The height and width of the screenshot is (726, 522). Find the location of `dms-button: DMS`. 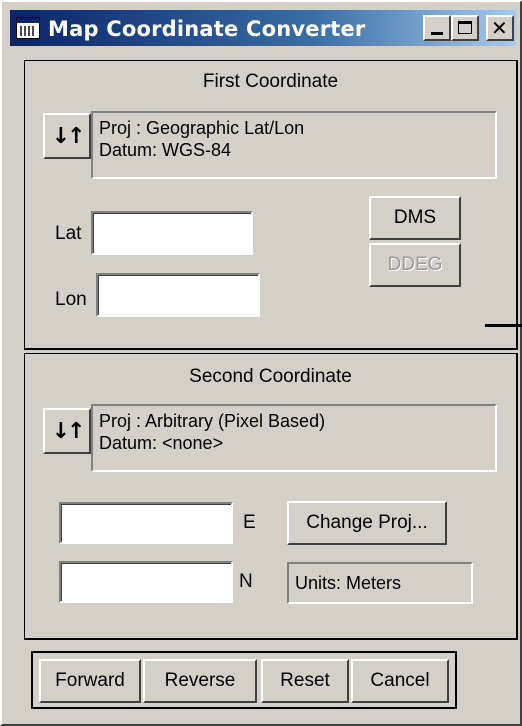

dms-button: DMS is located at coordinates (415, 218).